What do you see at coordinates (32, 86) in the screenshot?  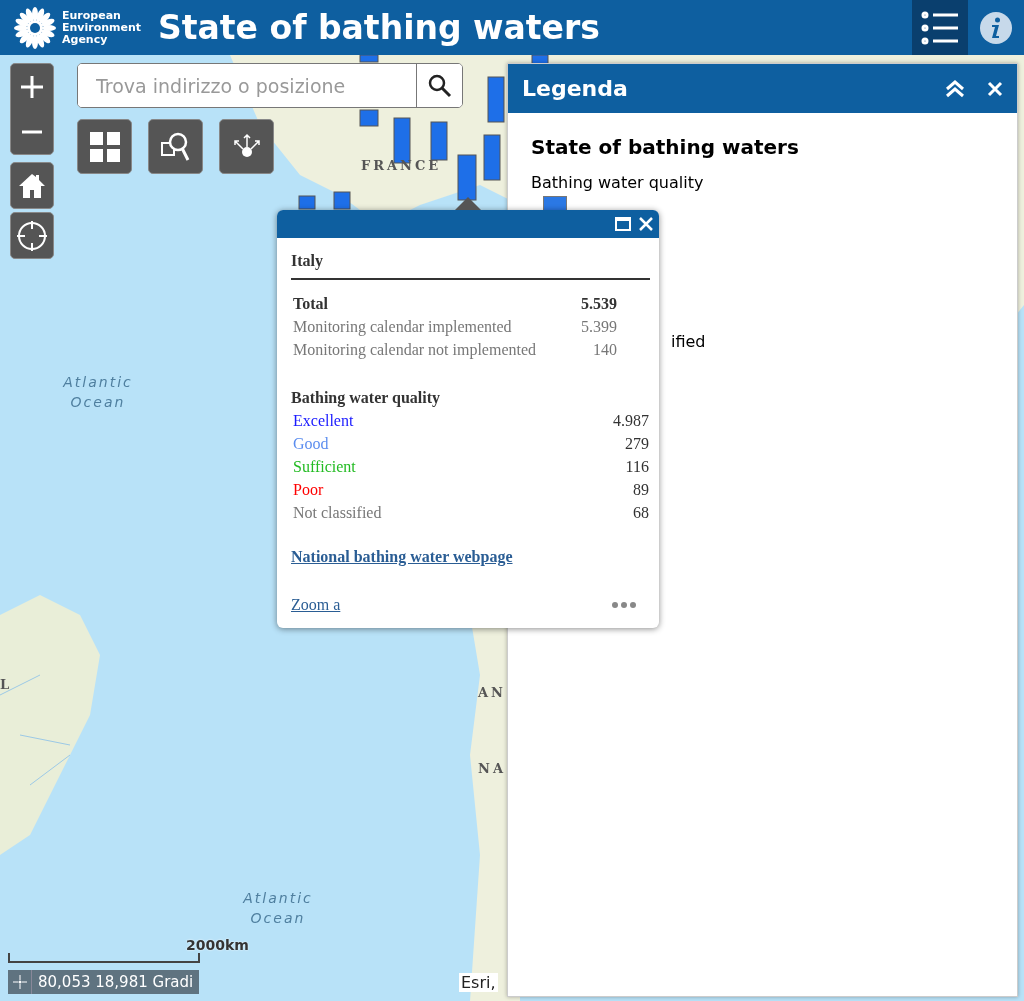 I see `plus-icon` at bounding box center [32, 86].